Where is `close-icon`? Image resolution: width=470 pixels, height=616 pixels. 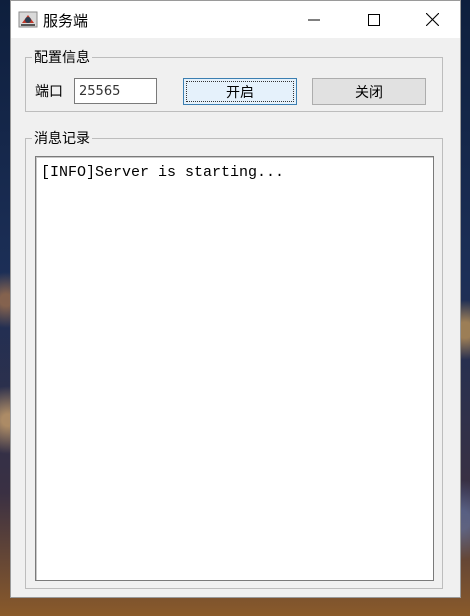
close-icon is located at coordinates (432, 19).